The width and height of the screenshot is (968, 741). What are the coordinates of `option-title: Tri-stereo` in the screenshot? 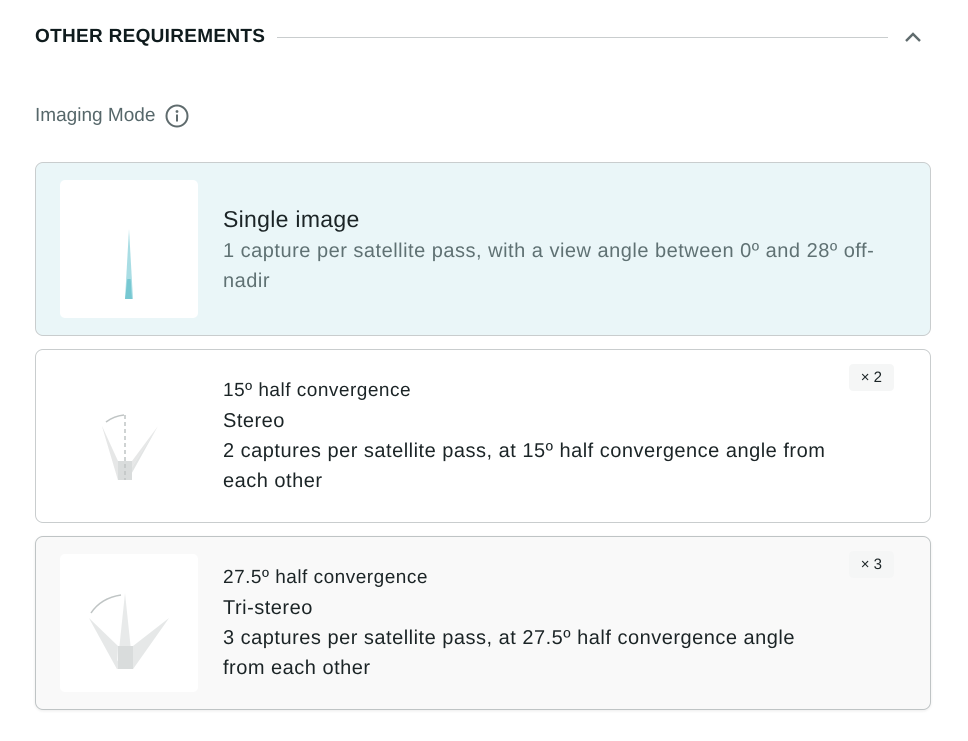 It's located at (268, 608).